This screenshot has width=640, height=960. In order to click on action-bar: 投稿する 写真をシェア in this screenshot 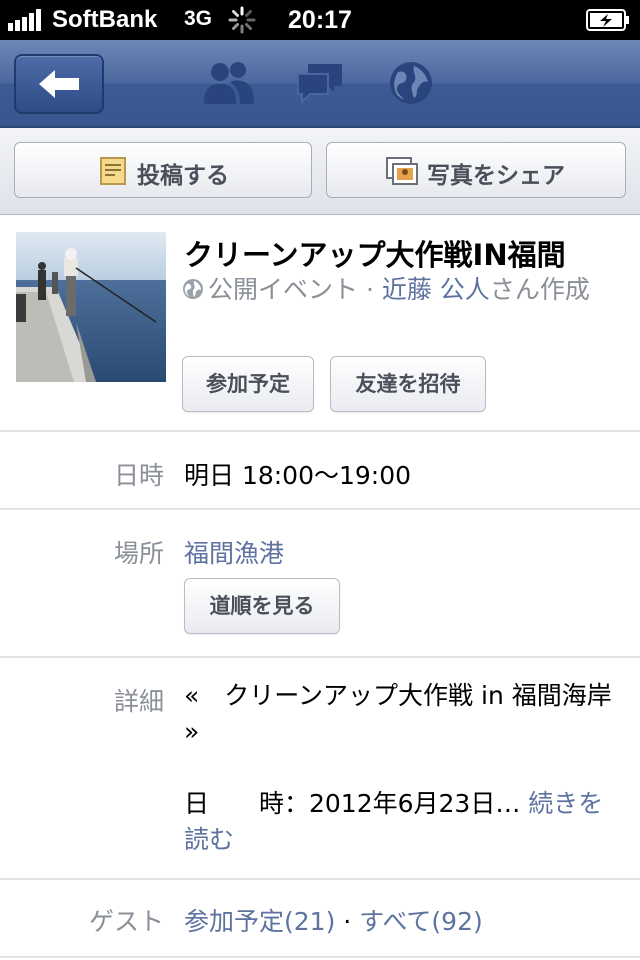, I will do `click(320, 171)`.